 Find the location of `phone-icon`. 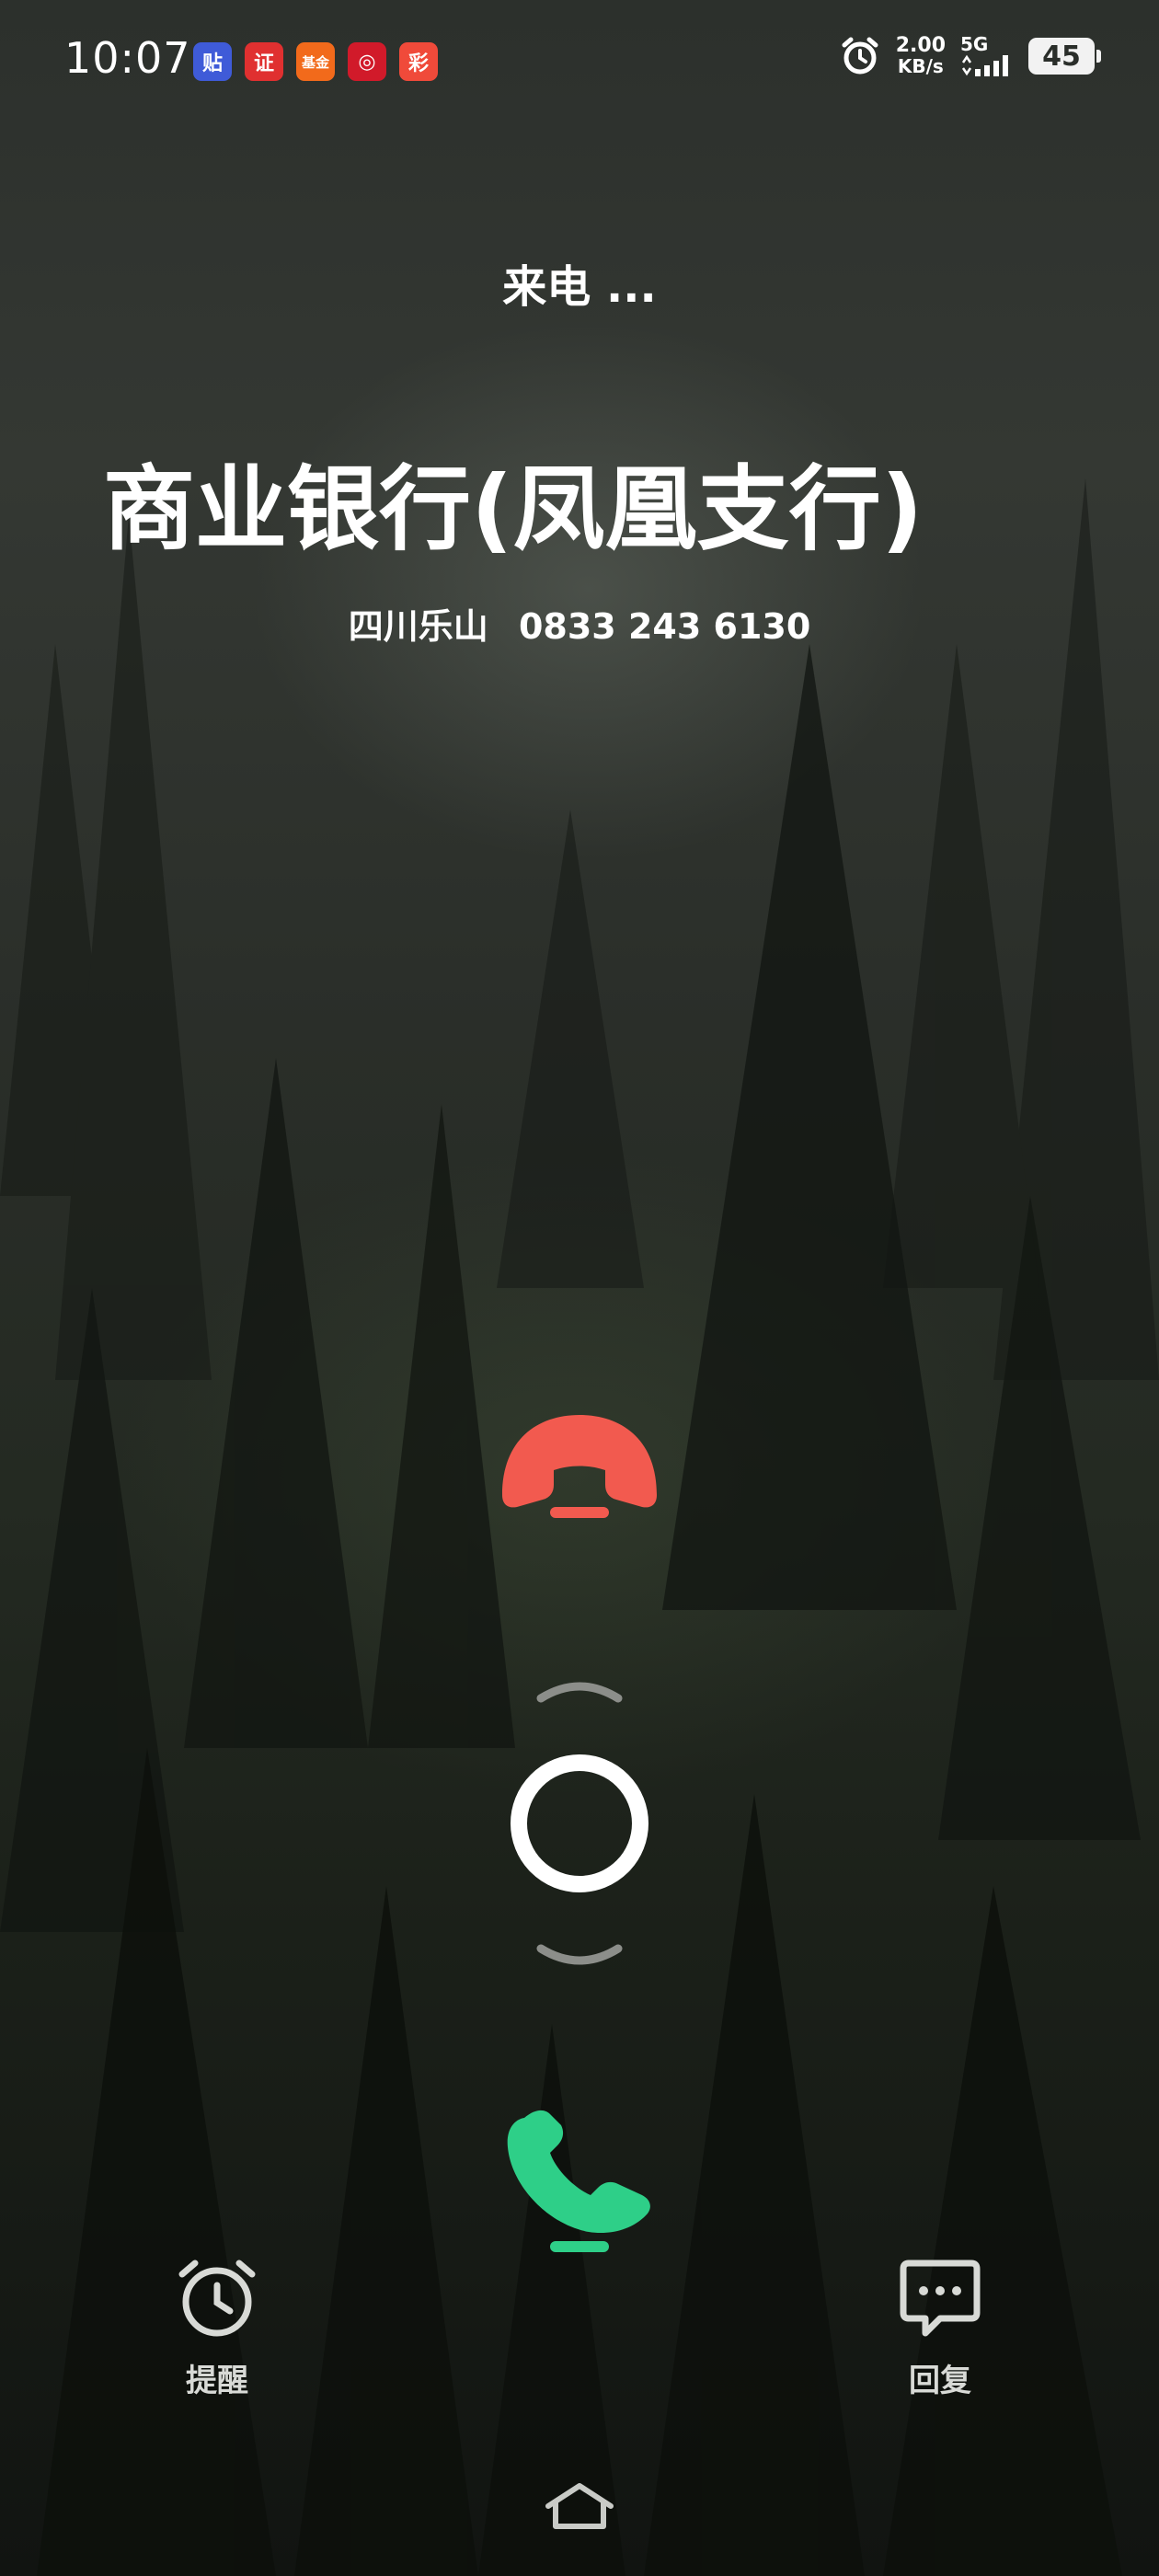

phone-icon is located at coordinates (578, 2172).